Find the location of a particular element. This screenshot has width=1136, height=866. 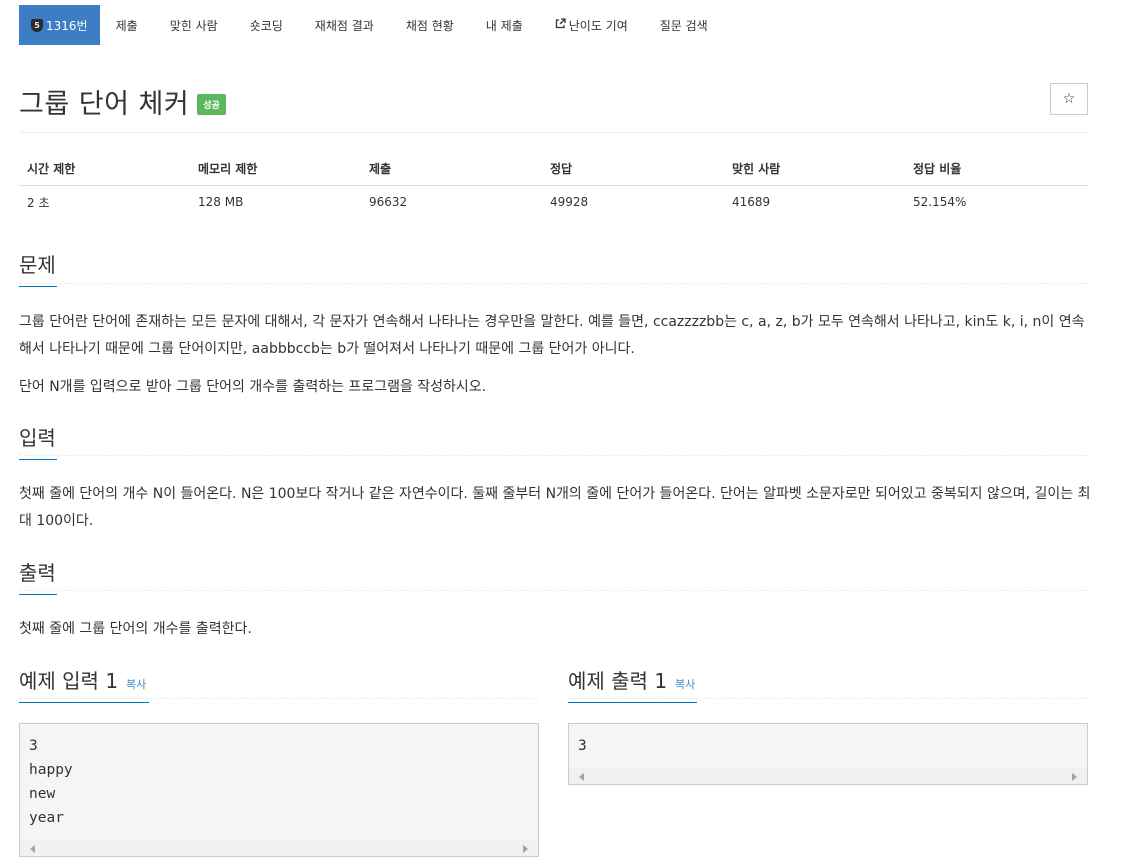

info-table-header-row: 시간 제한 메모리 제한 제출 정답 맞힌 사람 정답 비율 is located at coordinates (553, 169).